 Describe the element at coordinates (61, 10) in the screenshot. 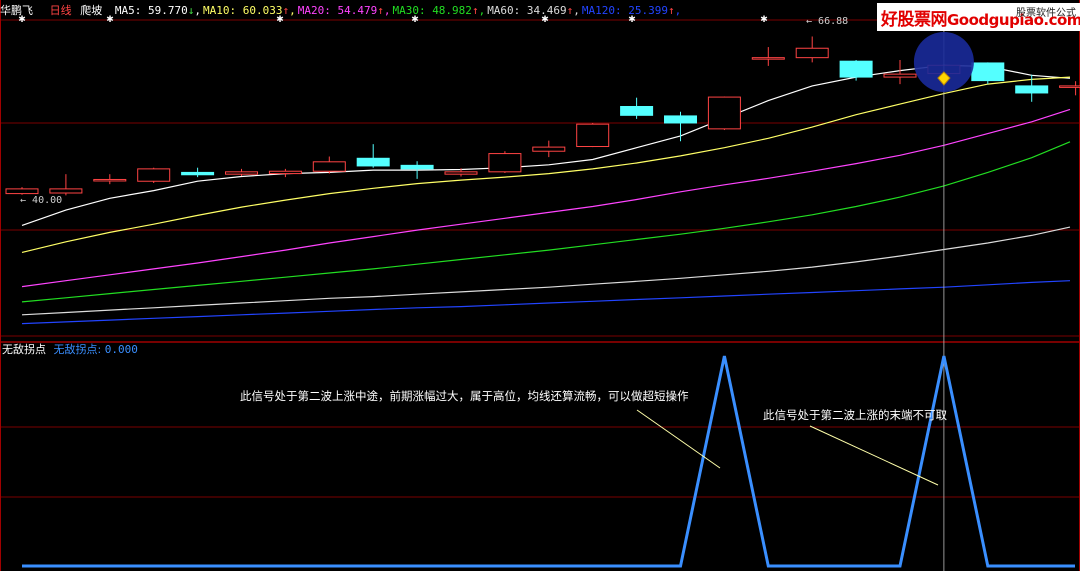

I see `period-label: 日线` at that location.